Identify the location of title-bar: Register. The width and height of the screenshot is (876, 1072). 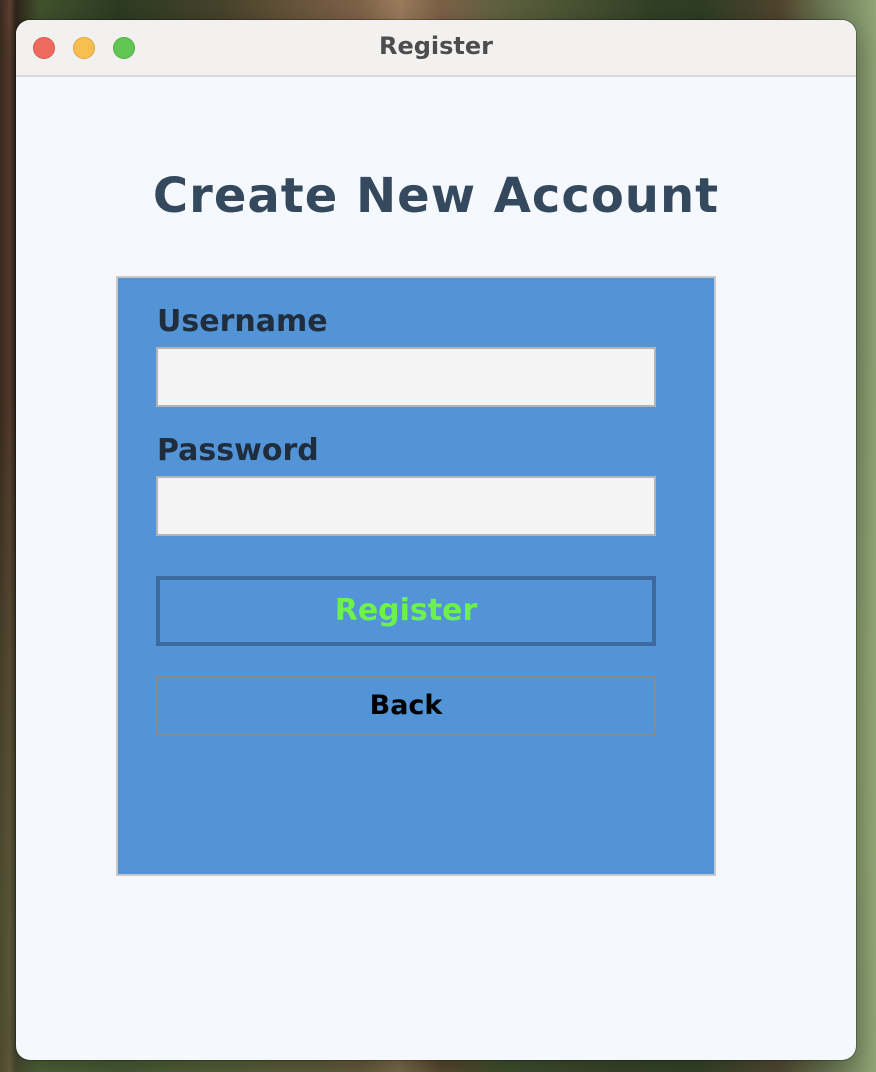
(436, 48).